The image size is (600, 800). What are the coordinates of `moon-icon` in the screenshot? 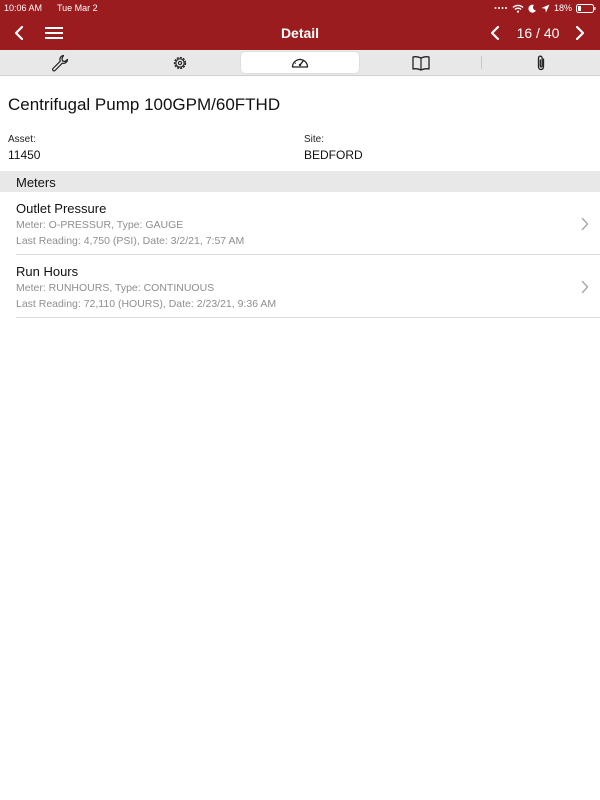 It's located at (532, 8).